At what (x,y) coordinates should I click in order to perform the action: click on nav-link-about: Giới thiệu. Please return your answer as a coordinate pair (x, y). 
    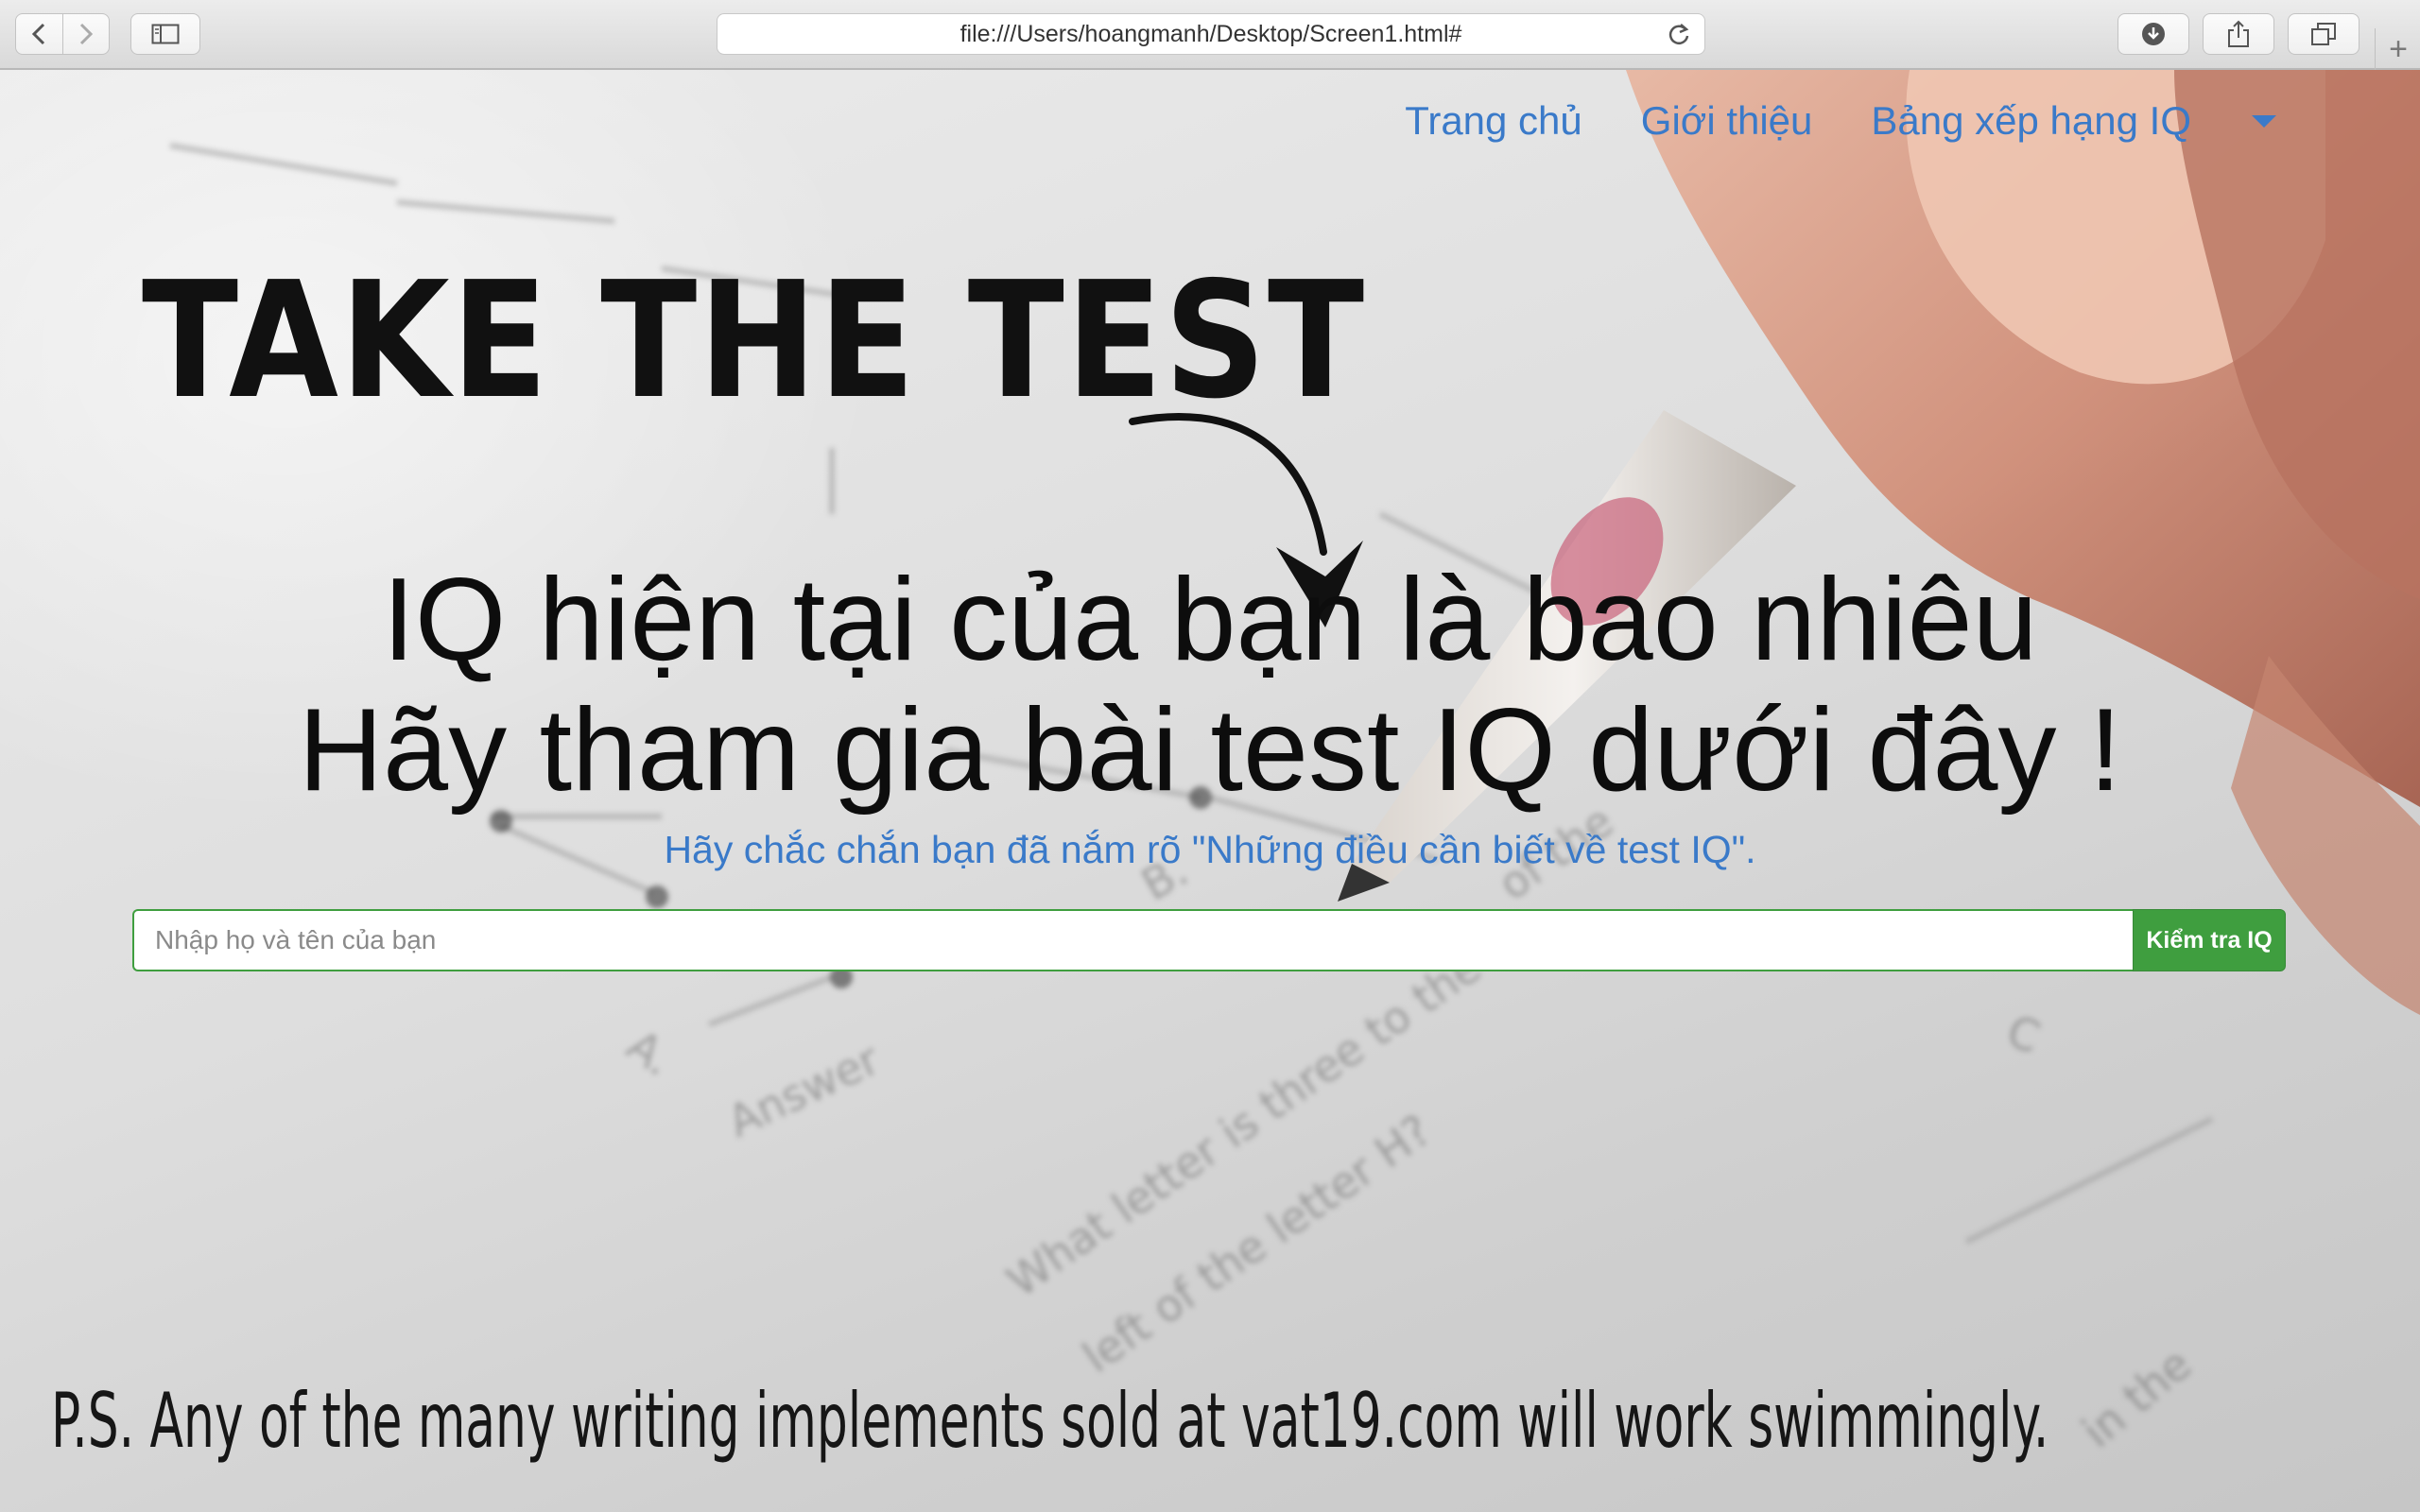
    Looking at the image, I should click on (1727, 121).